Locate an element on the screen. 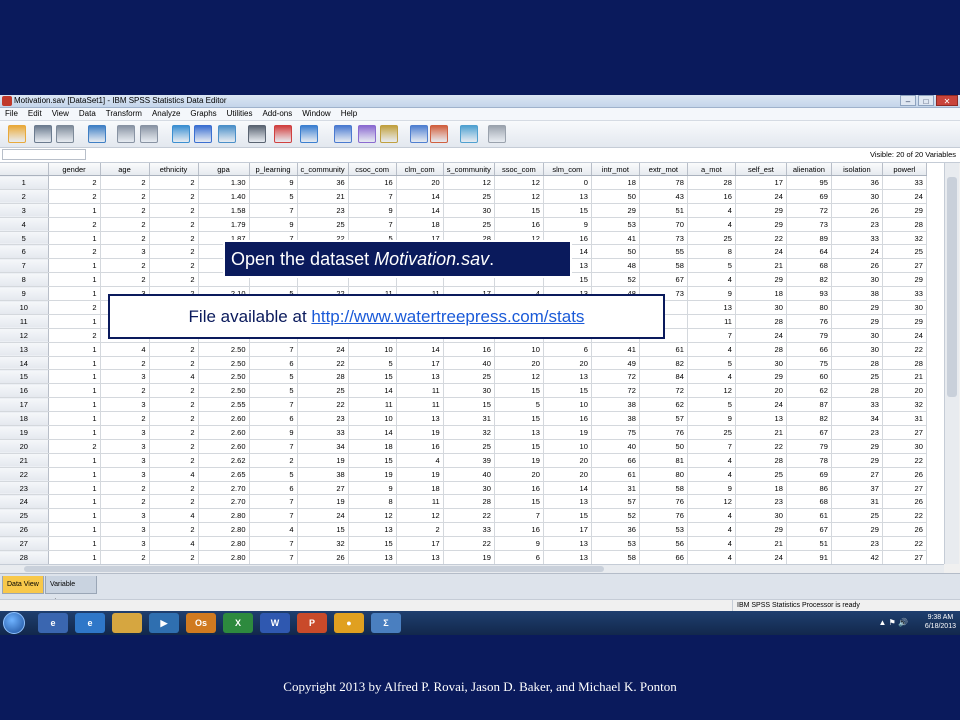  chrome-icon: ● is located at coordinates (349, 623).